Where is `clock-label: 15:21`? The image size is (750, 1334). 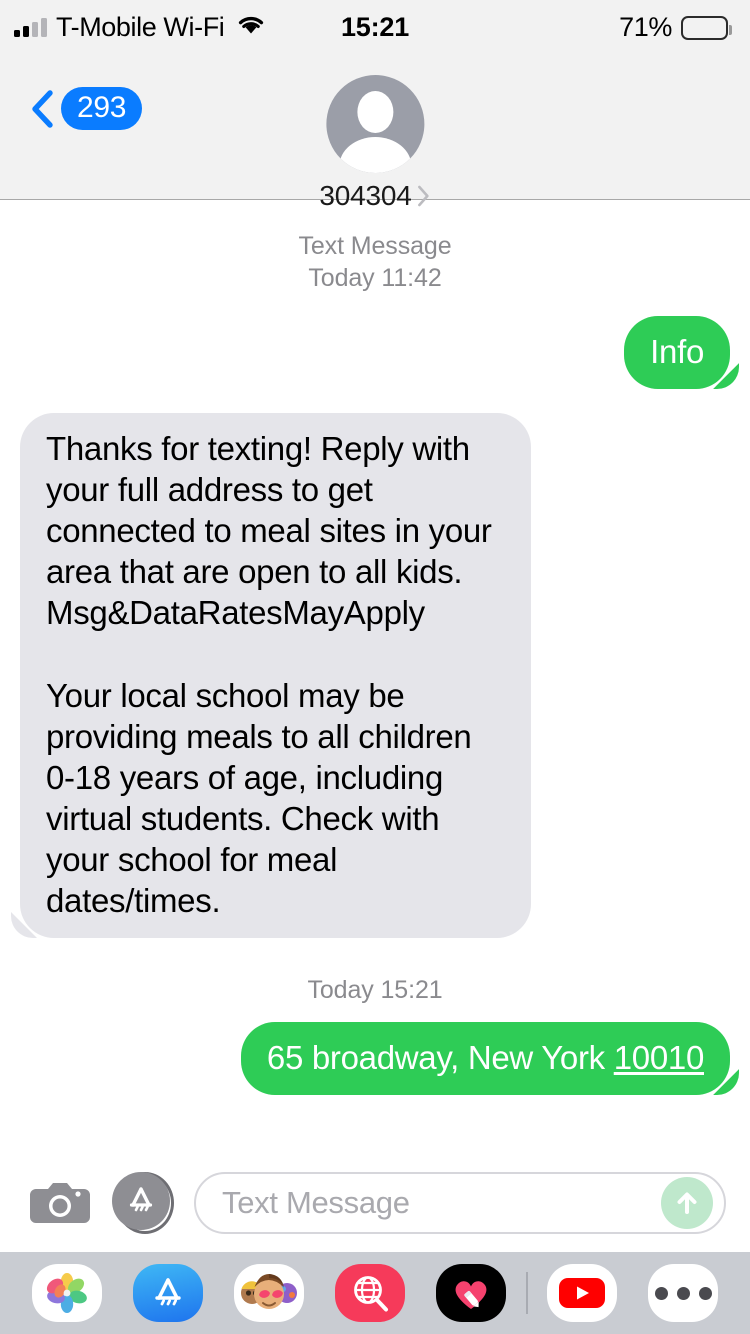
clock-label: 15:21 is located at coordinates (375, 27).